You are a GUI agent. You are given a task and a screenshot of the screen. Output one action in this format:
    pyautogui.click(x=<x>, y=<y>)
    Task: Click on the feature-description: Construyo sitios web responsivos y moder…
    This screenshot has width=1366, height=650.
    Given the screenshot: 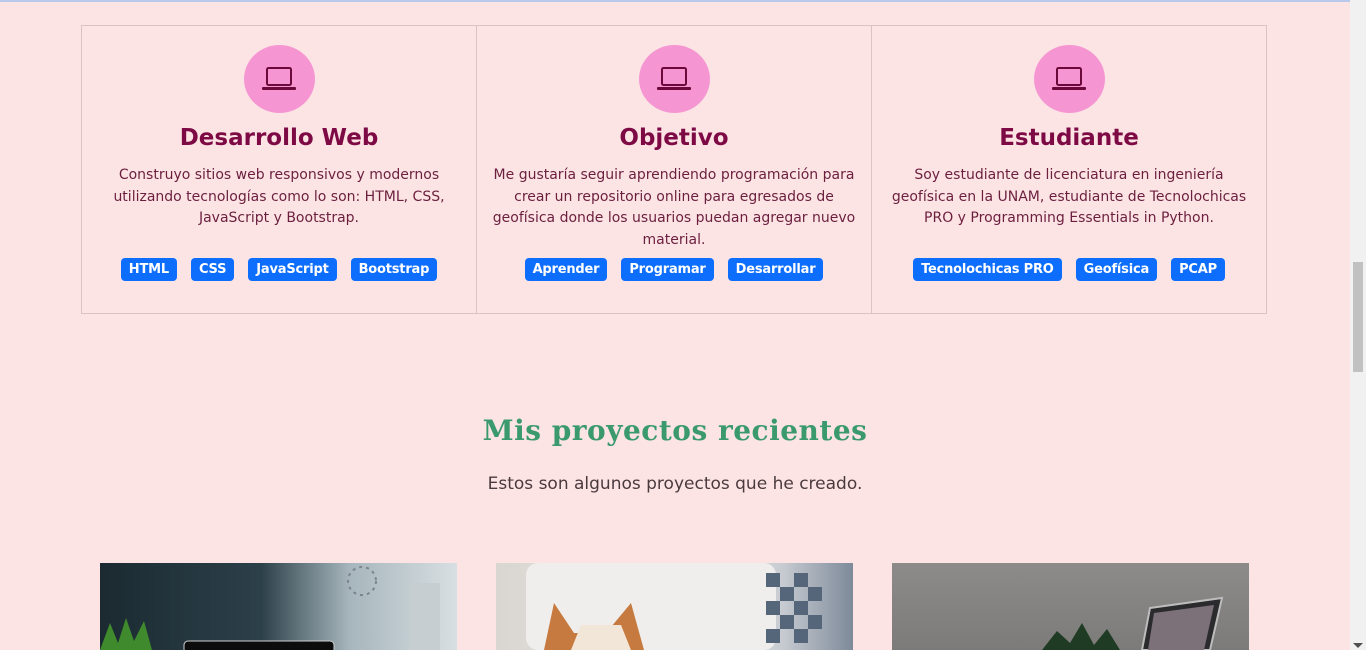 What is the action you would take?
    pyautogui.click(x=279, y=196)
    